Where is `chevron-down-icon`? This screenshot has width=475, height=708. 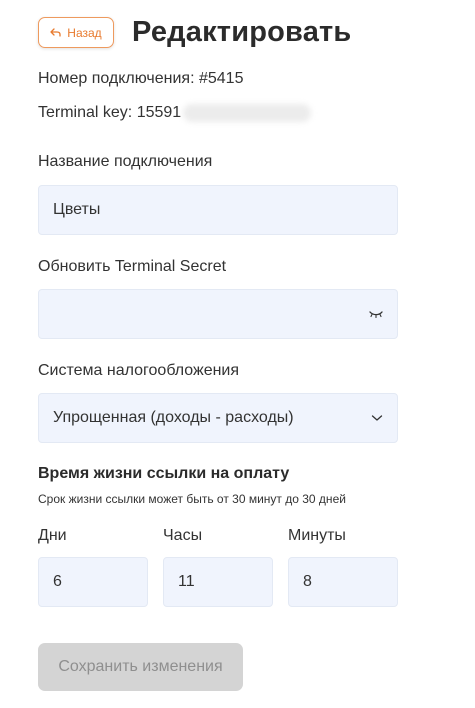 chevron-down-icon is located at coordinates (377, 418).